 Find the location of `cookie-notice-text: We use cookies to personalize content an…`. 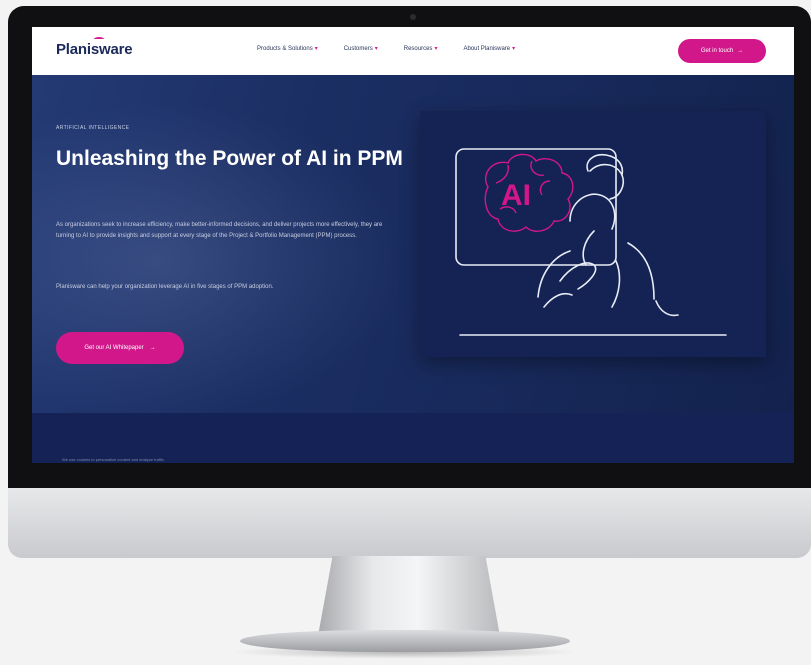

cookie-notice-text: We use cookies to personalize content an… is located at coordinates (114, 459).